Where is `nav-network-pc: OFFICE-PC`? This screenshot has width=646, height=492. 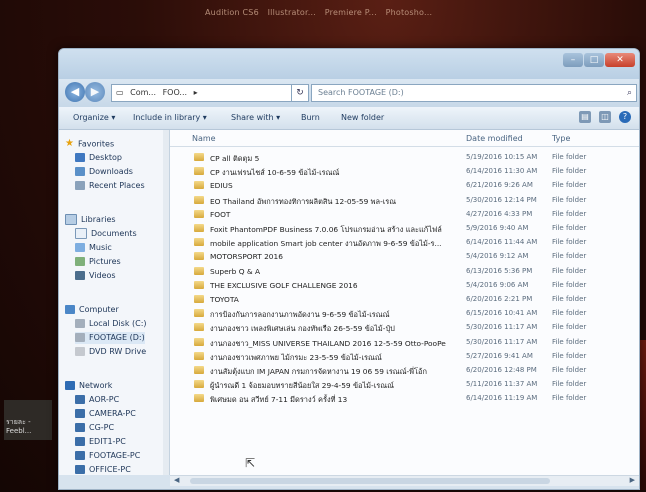
nav-network-pc: OFFICE-PC is located at coordinates (103, 469).